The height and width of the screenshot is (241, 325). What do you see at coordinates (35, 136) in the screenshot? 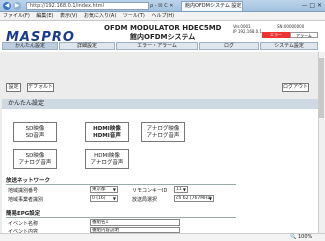
I see `source-audio-label: SD音声` at bounding box center [35, 136].